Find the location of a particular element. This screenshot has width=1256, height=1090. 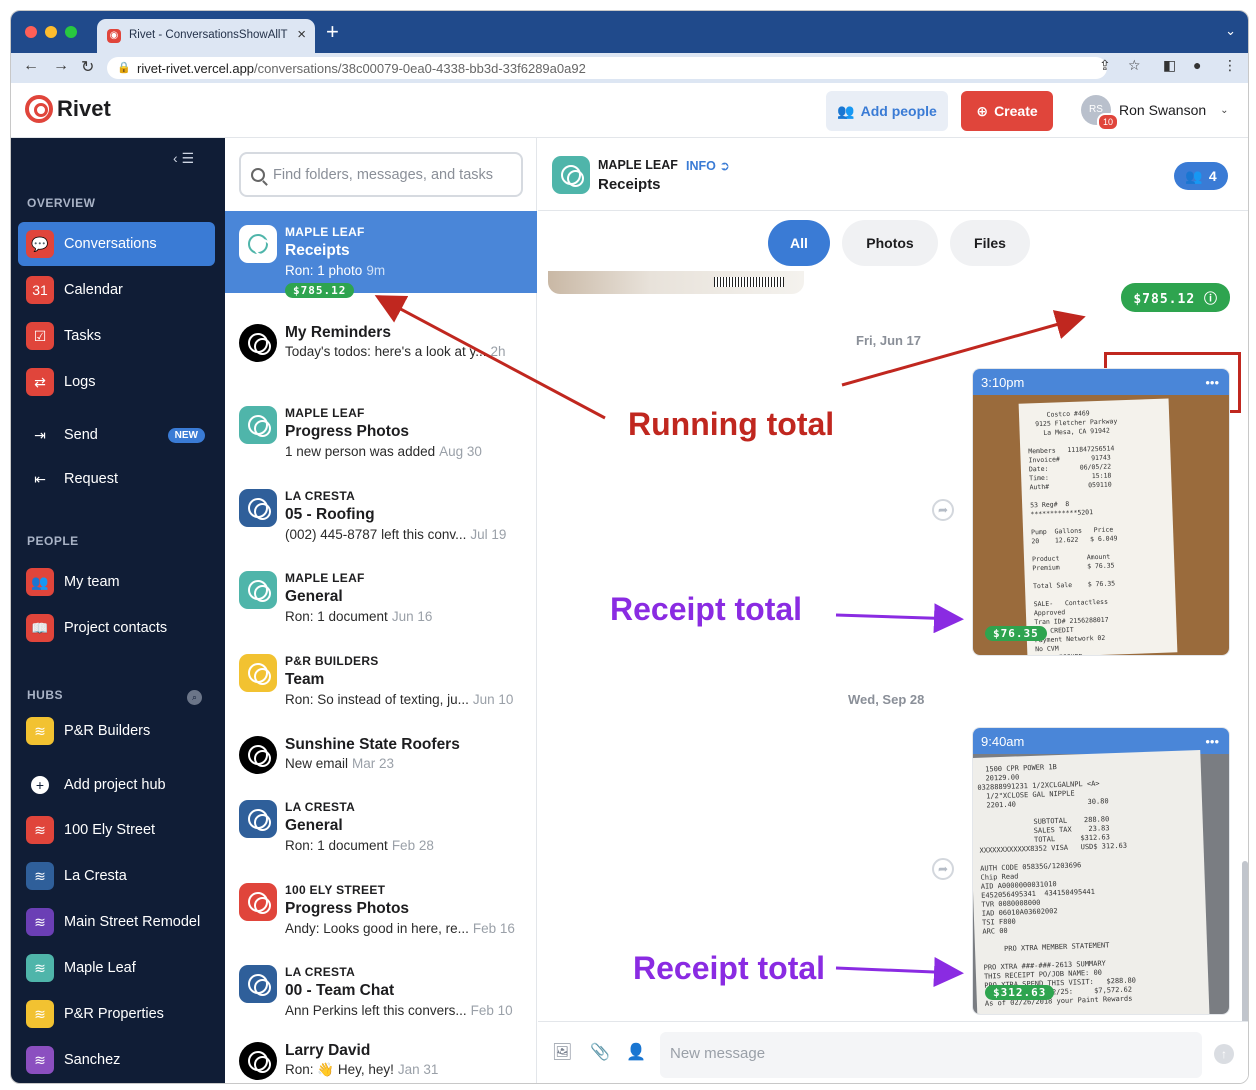

sidebar-item-request: ⇤ Request is located at coordinates (116, 479).